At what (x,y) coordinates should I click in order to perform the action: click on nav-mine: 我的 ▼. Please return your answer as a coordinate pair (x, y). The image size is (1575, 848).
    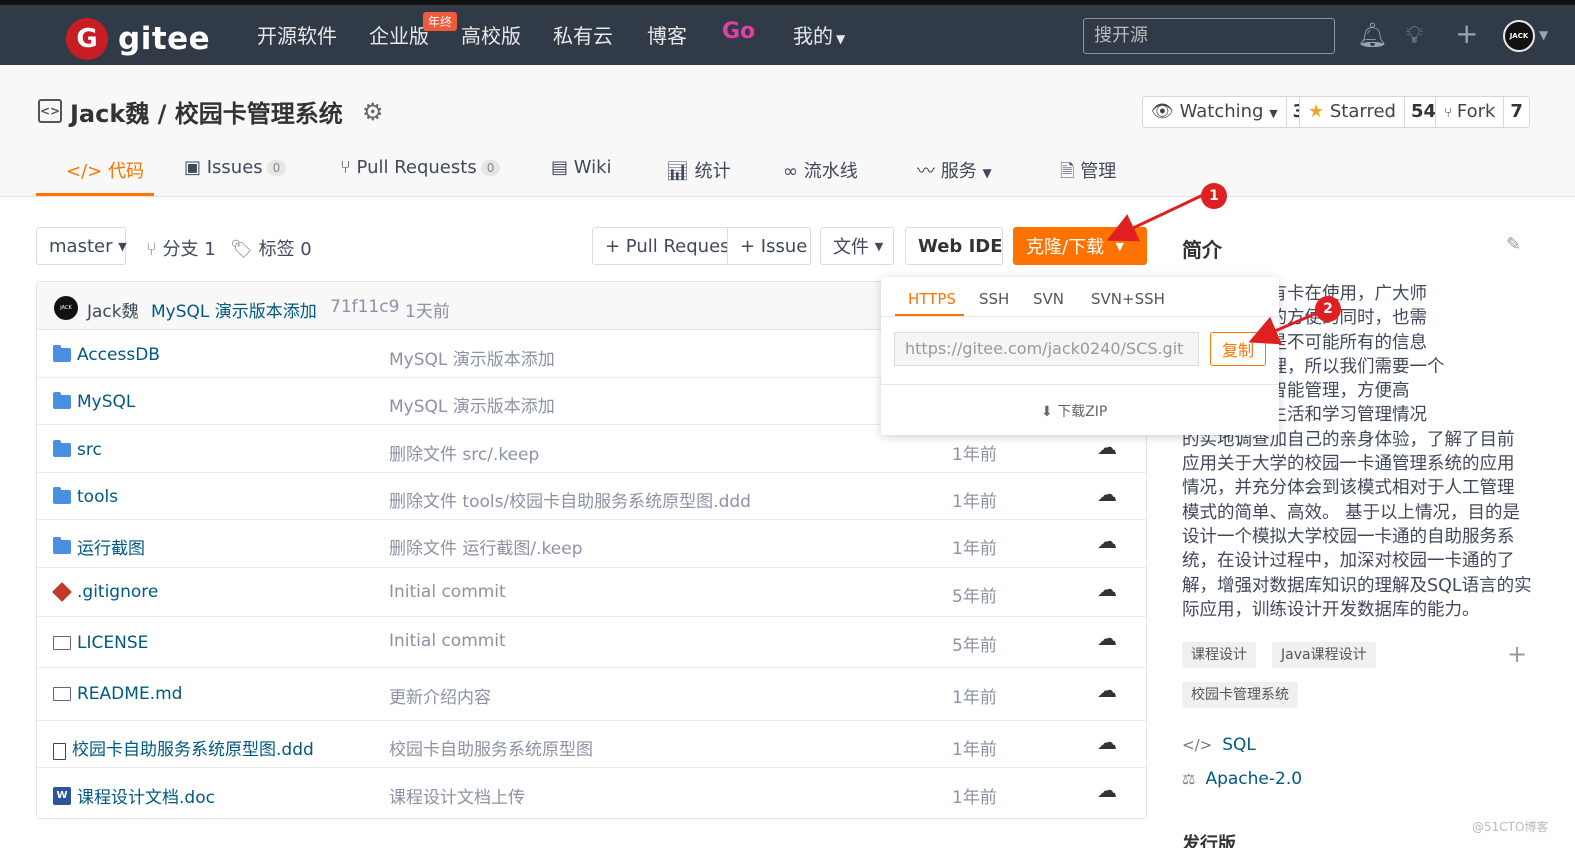
    Looking at the image, I should click on (819, 34).